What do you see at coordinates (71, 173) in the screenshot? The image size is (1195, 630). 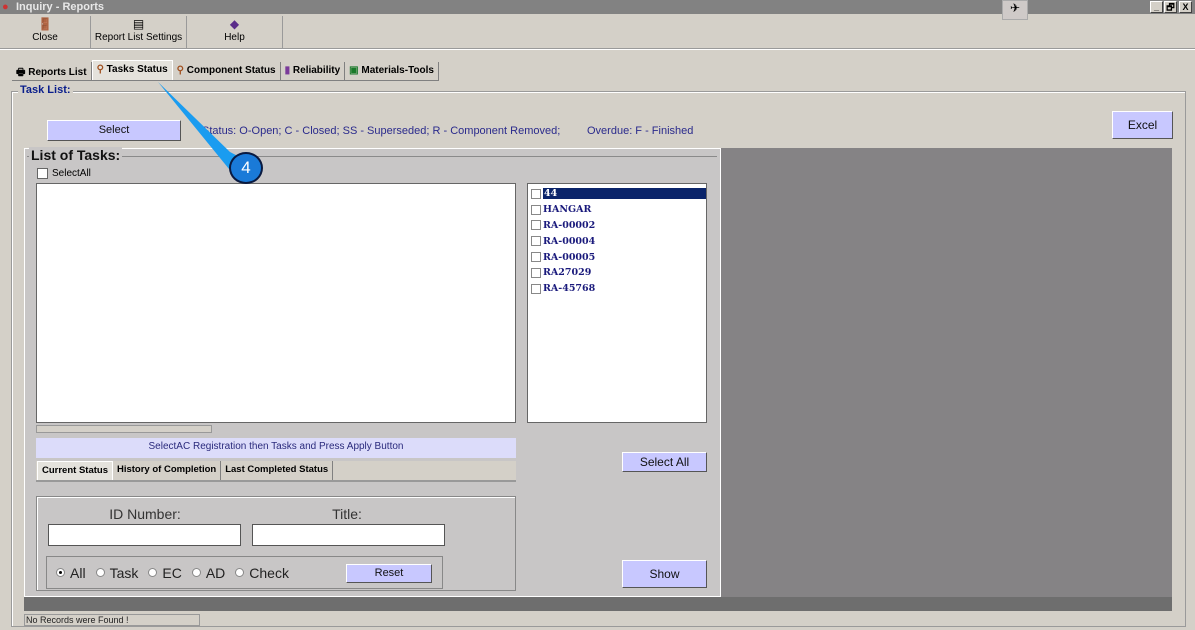 I see `select-all-label: SelectAll` at bounding box center [71, 173].